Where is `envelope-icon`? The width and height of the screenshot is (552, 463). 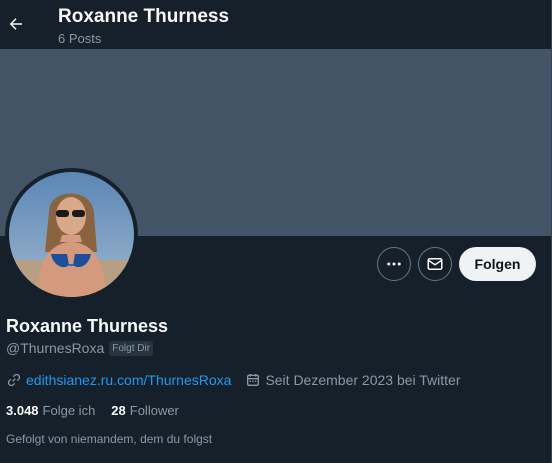 envelope-icon is located at coordinates (435, 264).